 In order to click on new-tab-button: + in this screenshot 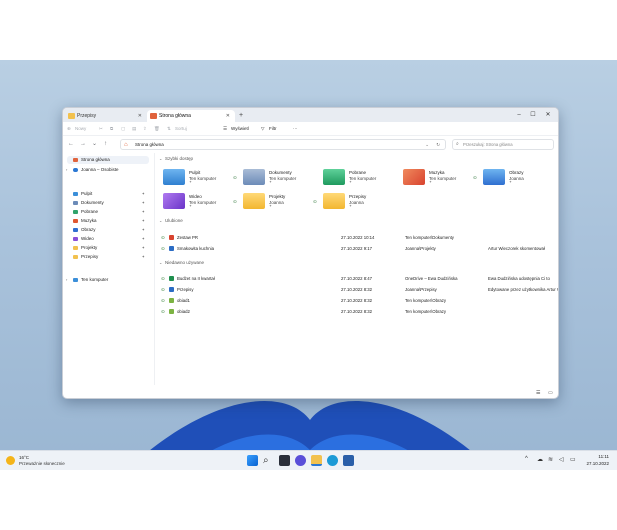, I will do `click(241, 116)`.